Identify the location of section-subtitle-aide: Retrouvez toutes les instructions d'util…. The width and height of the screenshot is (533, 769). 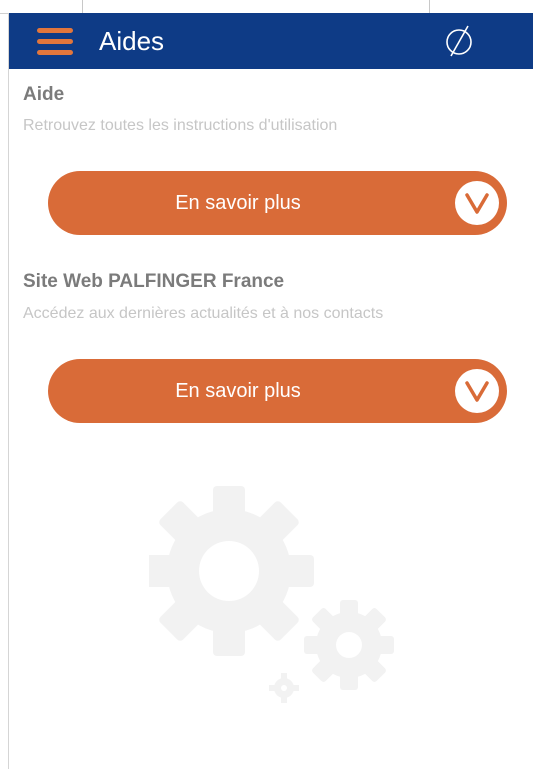
(180, 125).